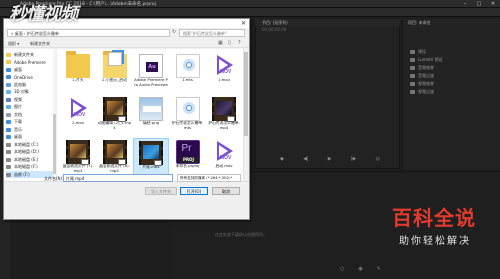  I want to click on effects-tree-item: Lumetri 预设, so click(426, 60).